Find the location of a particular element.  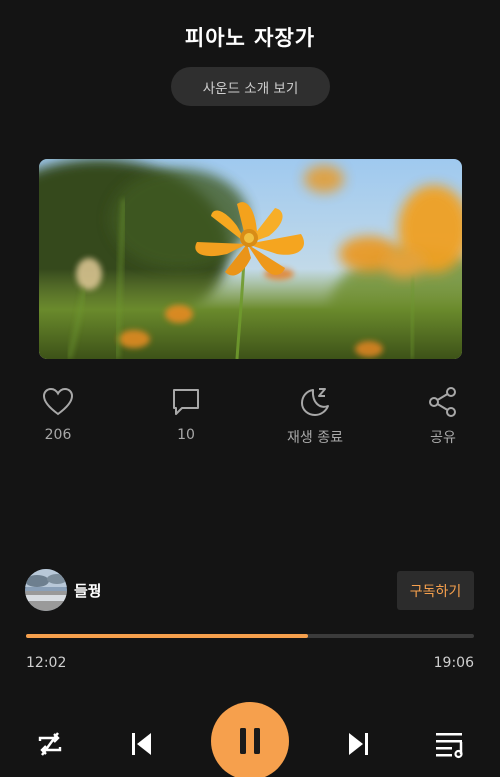

action-bar: 206 10 재생 종료 공유 is located at coordinates (250, 420).